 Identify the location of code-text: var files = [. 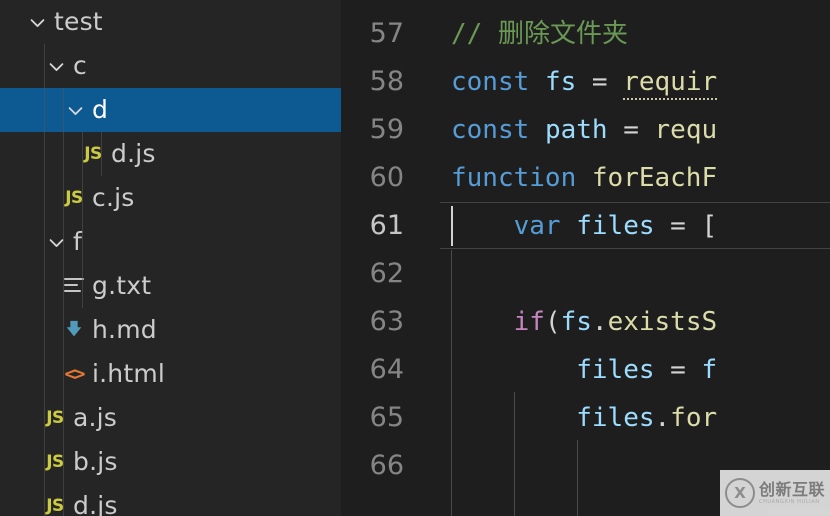
(584, 226).